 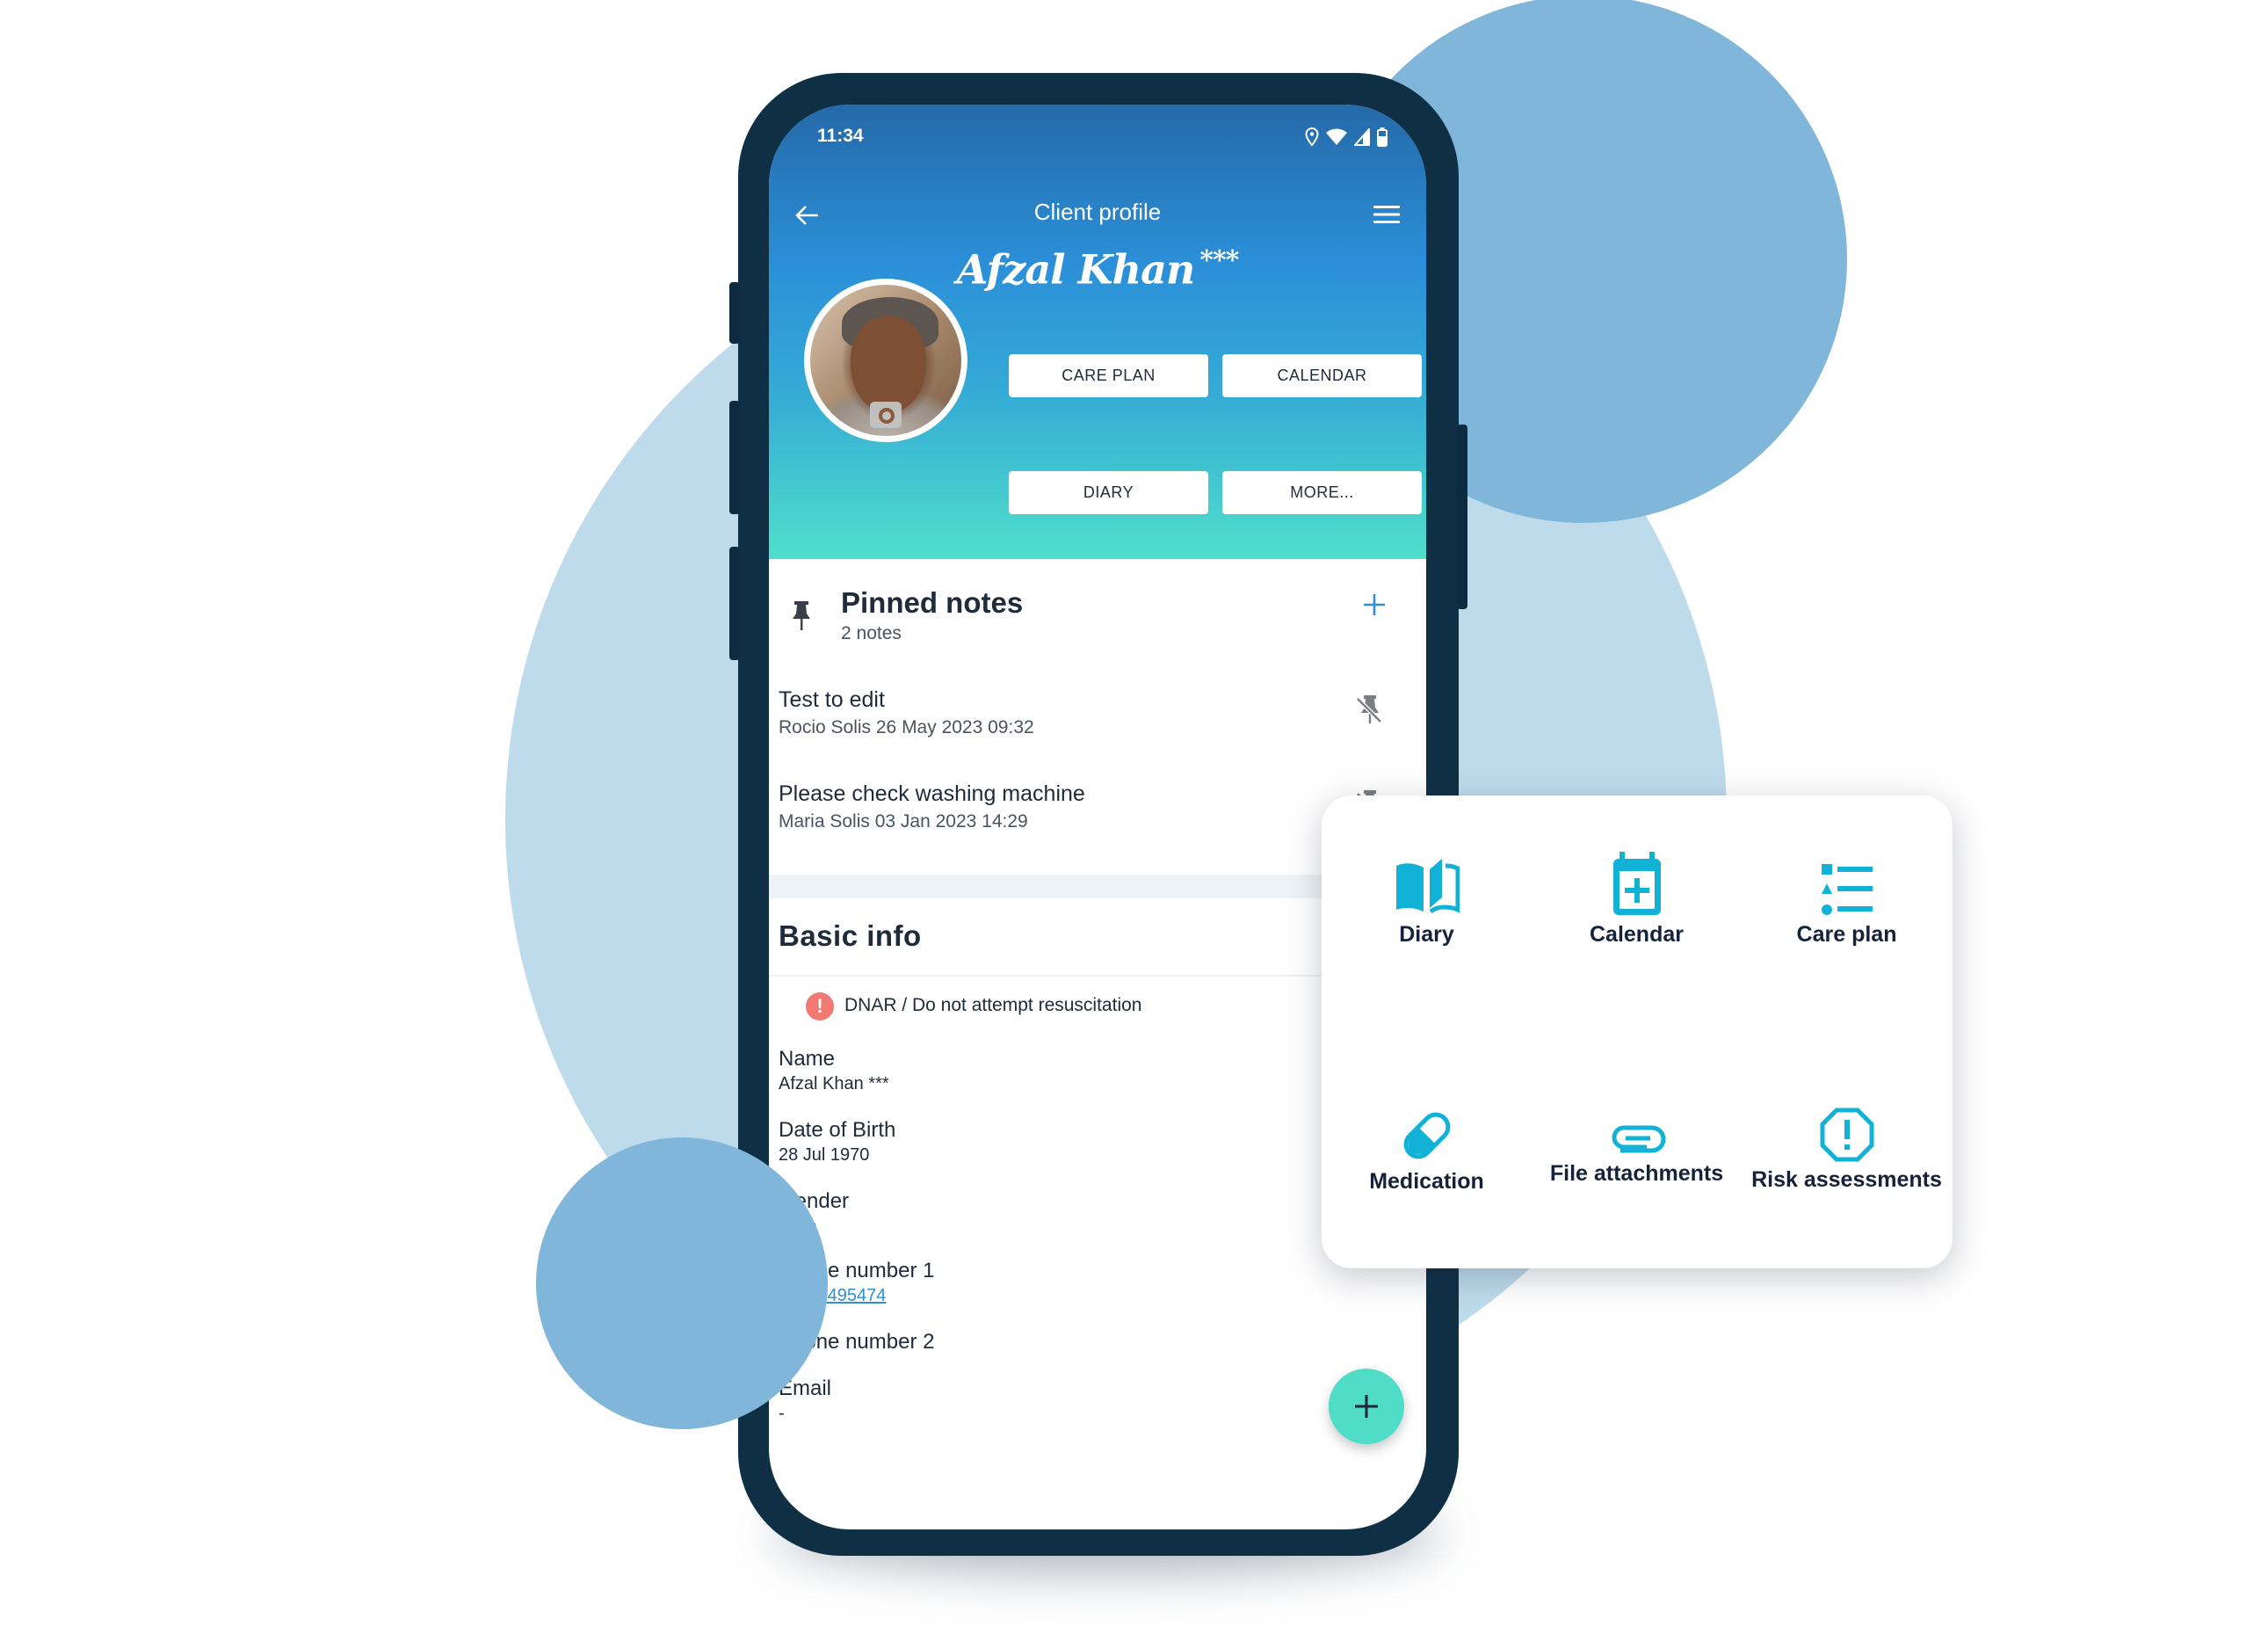 What do you see at coordinates (1846, 1179) in the screenshot?
I see `quick-menu-label: Risk assessments` at bounding box center [1846, 1179].